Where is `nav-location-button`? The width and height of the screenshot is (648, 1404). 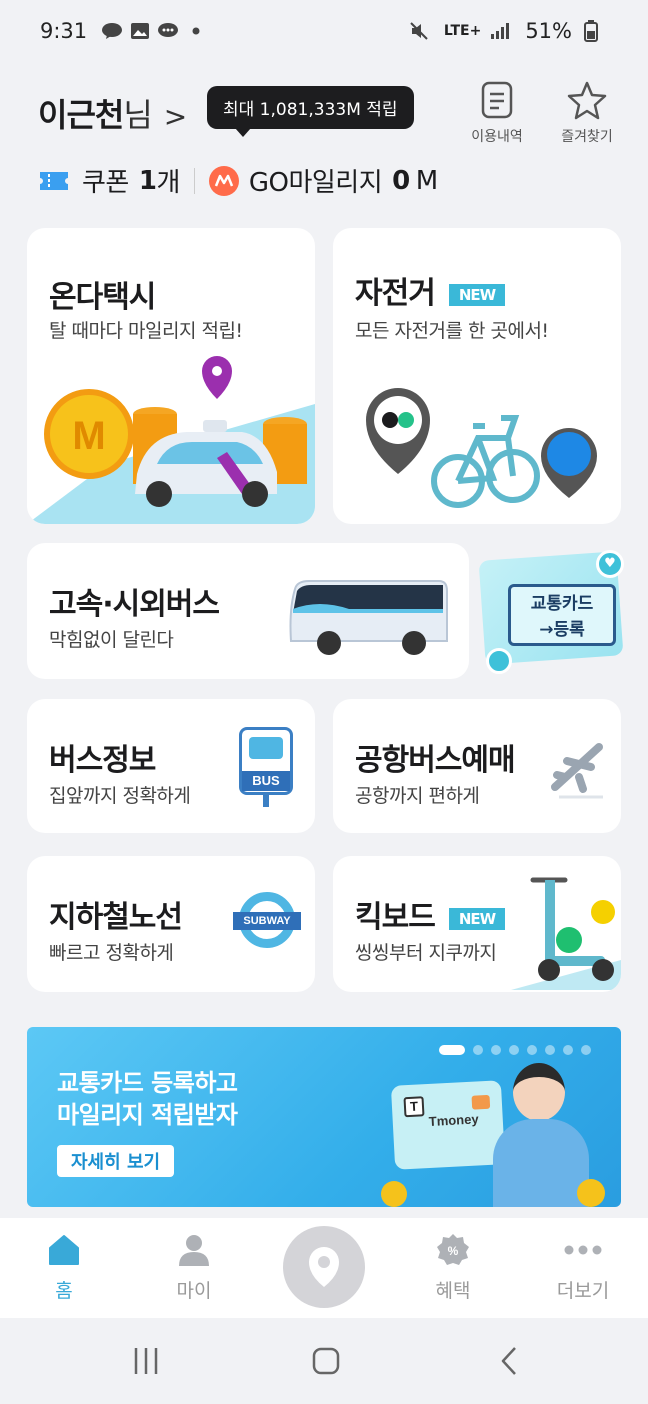 nav-location-button is located at coordinates (324, 1267).